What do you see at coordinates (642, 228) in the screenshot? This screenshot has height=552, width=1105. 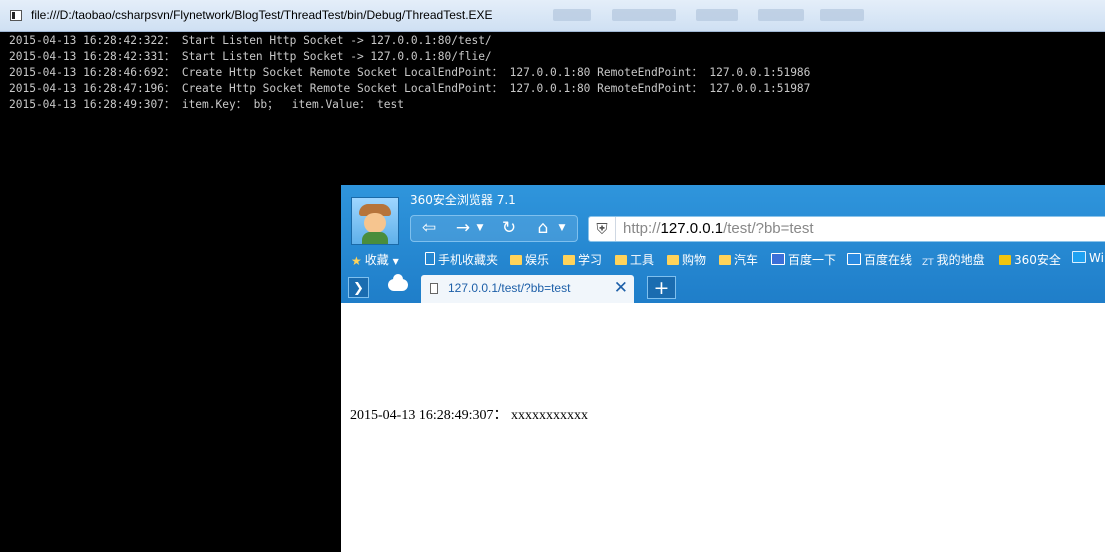 I see `url-scheme: http://` at bounding box center [642, 228].